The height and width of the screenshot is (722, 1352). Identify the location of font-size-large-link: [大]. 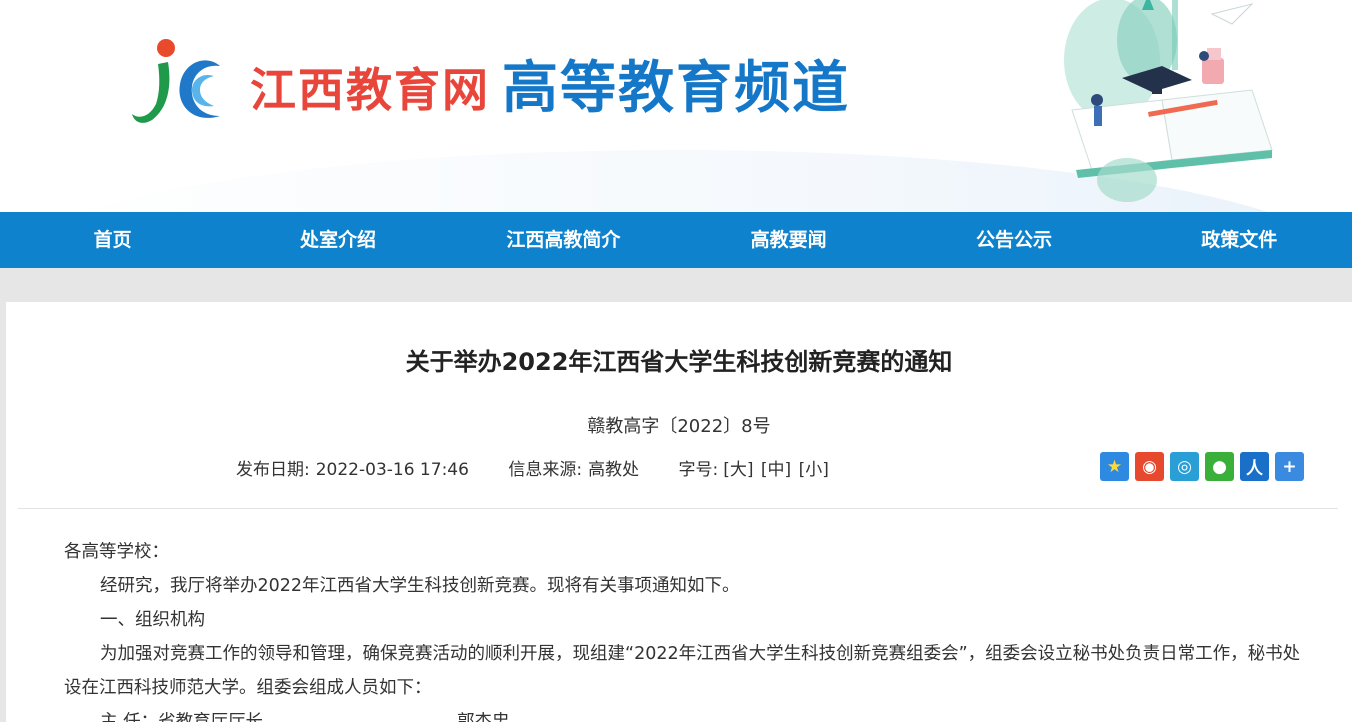
(738, 470).